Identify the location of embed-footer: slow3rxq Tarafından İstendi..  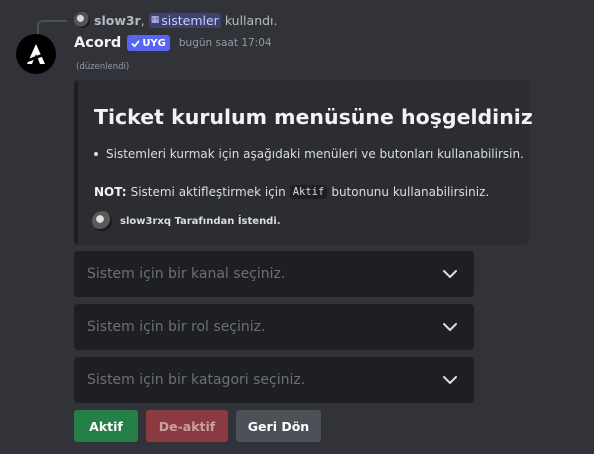
(186, 221).